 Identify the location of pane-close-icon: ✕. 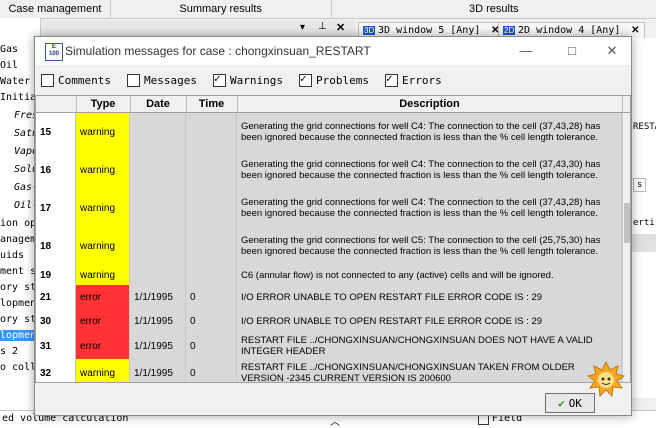
(340, 27).